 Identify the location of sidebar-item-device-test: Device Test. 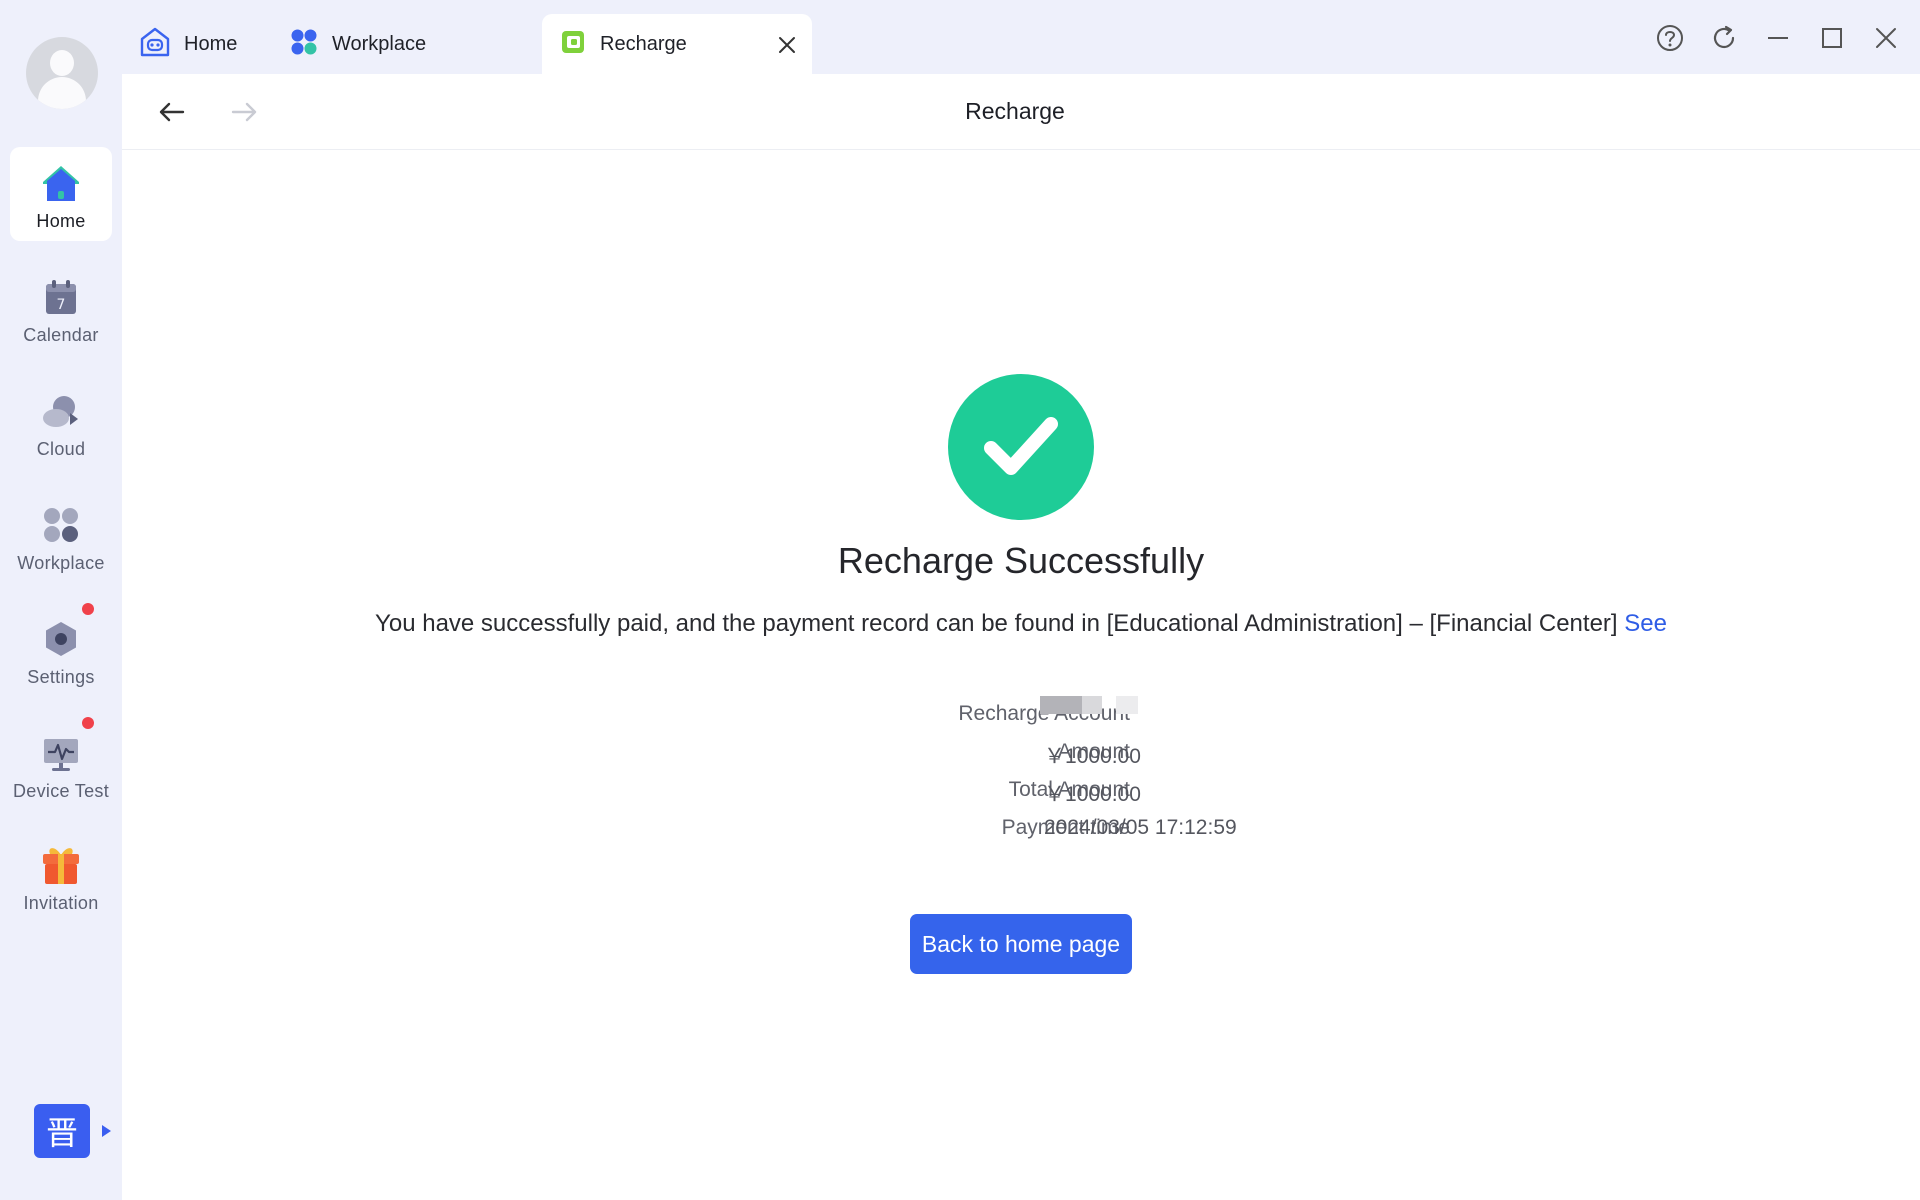
(61, 764).